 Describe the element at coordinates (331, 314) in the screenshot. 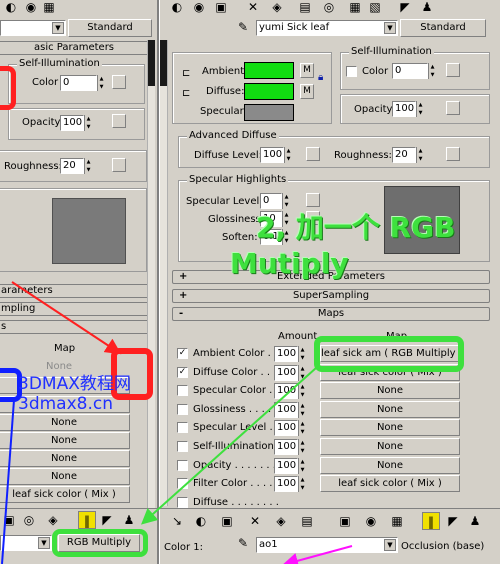

I see `maps-rollout: - Maps` at that location.